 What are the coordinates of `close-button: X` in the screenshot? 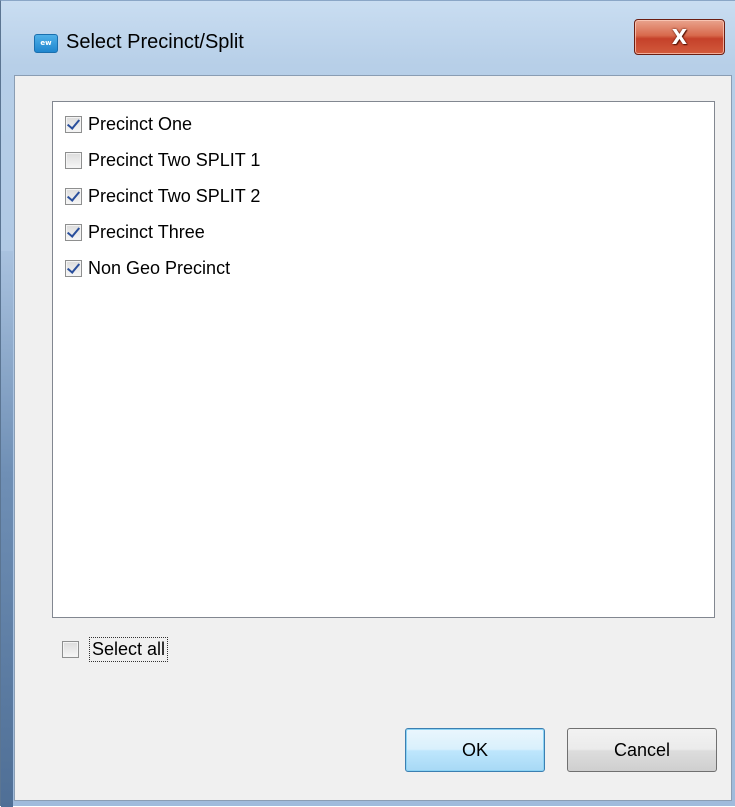 It's located at (679, 37).